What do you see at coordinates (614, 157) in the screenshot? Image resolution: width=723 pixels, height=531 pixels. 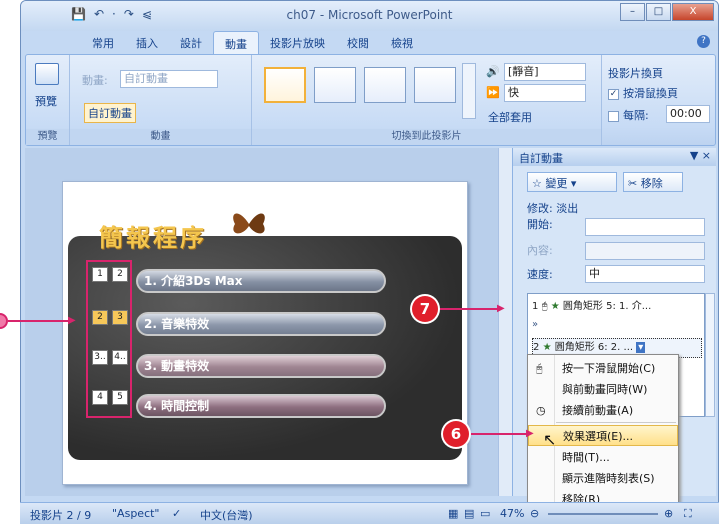 I see `pane-header: 自訂動畫 ▼ ×` at bounding box center [614, 157].